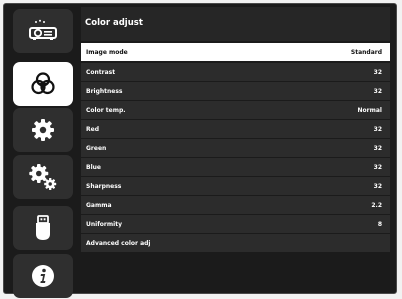 This screenshot has height=299, width=402. I want to click on menu-item-label: Gamma, so click(99, 205).